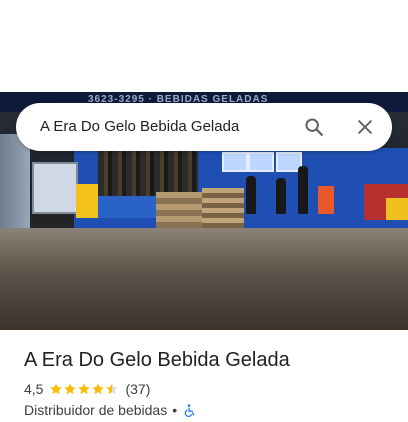  I want to click on clear-search-button, so click(365, 127).